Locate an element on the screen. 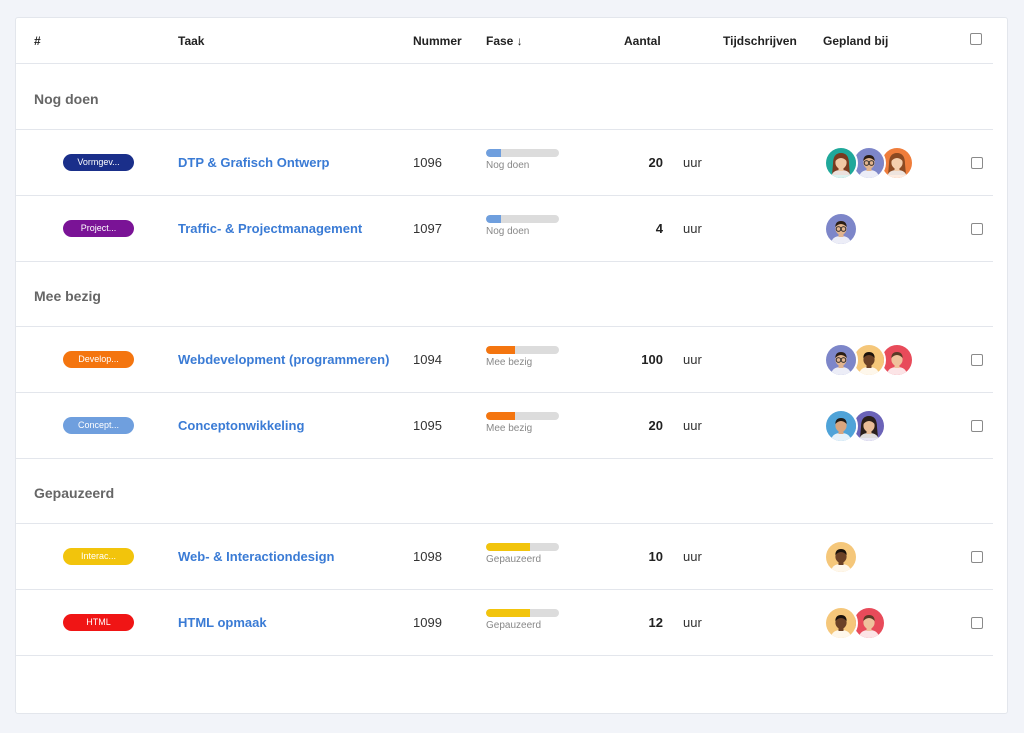 The width and height of the screenshot is (1024, 733). task-number: 1098 is located at coordinates (427, 556).